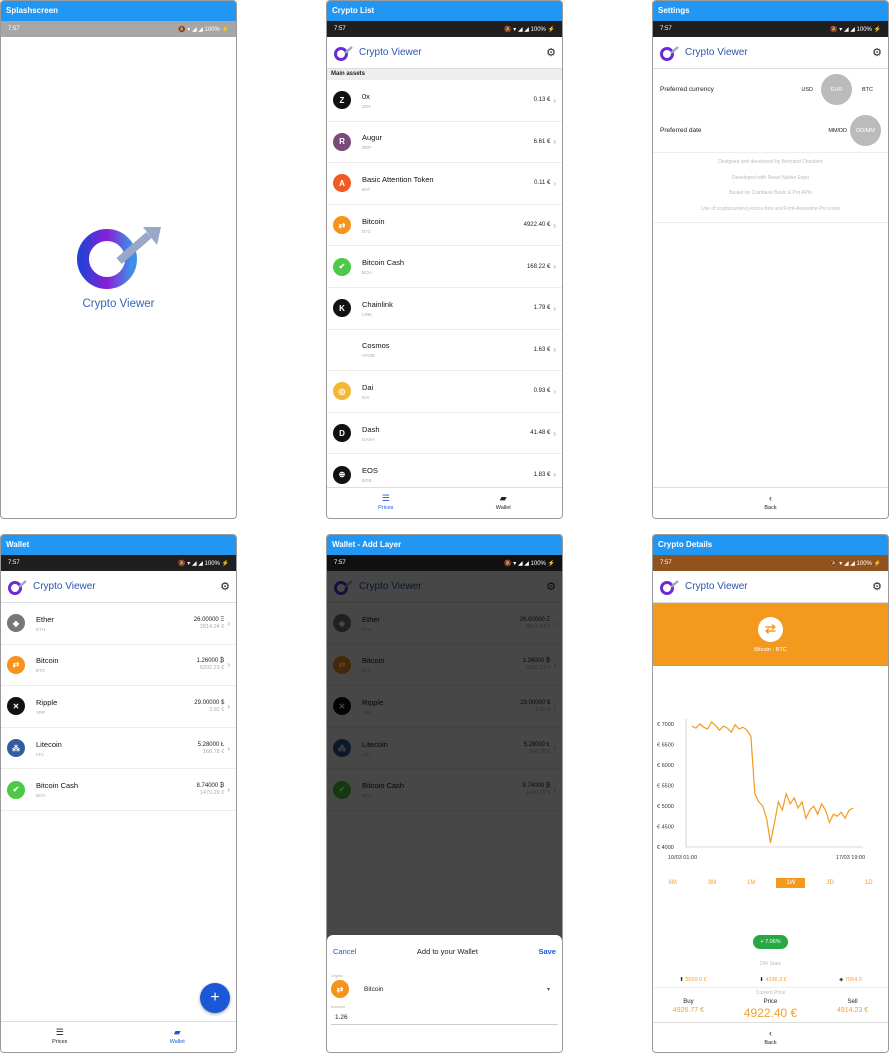 Image resolution: width=889 pixels, height=1054 pixels. What do you see at coordinates (444, 184) in the screenshot?
I see `crypto-row: A Basic Attention Token BAT 0.11 € ›` at bounding box center [444, 184].